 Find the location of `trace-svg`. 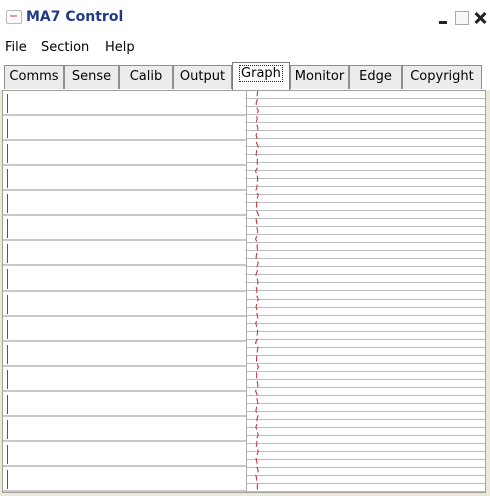

trace-svg is located at coordinates (257, 291).